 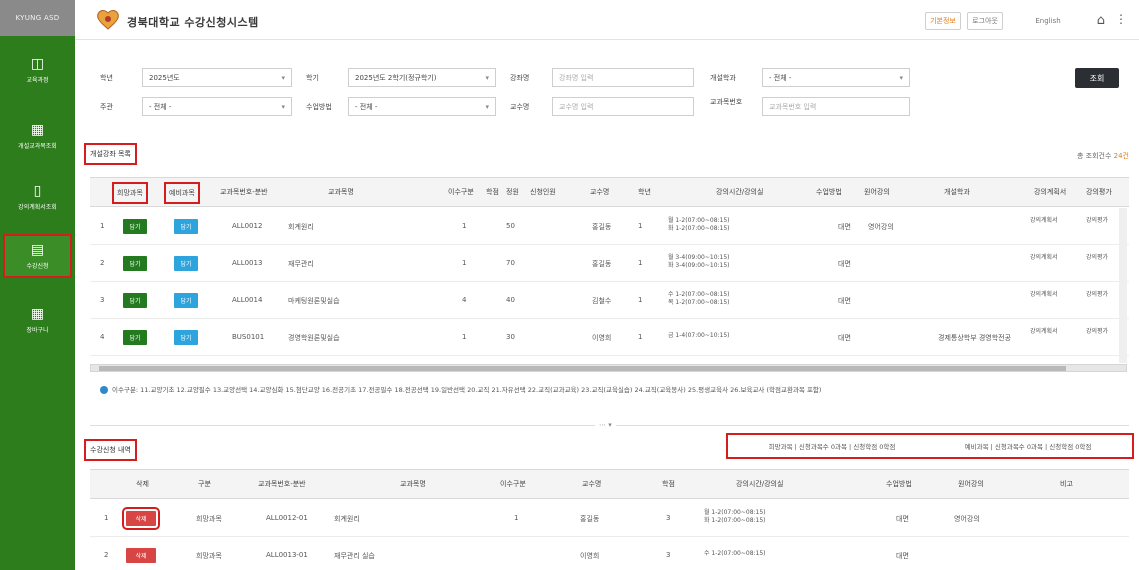 What do you see at coordinates (422, 106) in the screenshot?
I see `method-select: - 전체 - ▾` at bounding box center [422, 106].